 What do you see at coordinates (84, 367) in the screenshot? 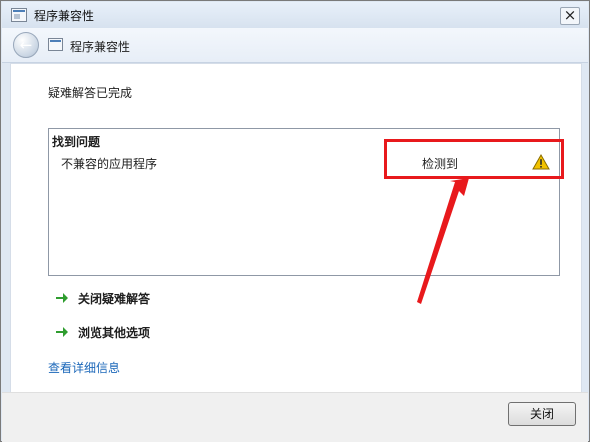
I see `view-details-link: 查看详细信息` at bounding box center [84, 367].